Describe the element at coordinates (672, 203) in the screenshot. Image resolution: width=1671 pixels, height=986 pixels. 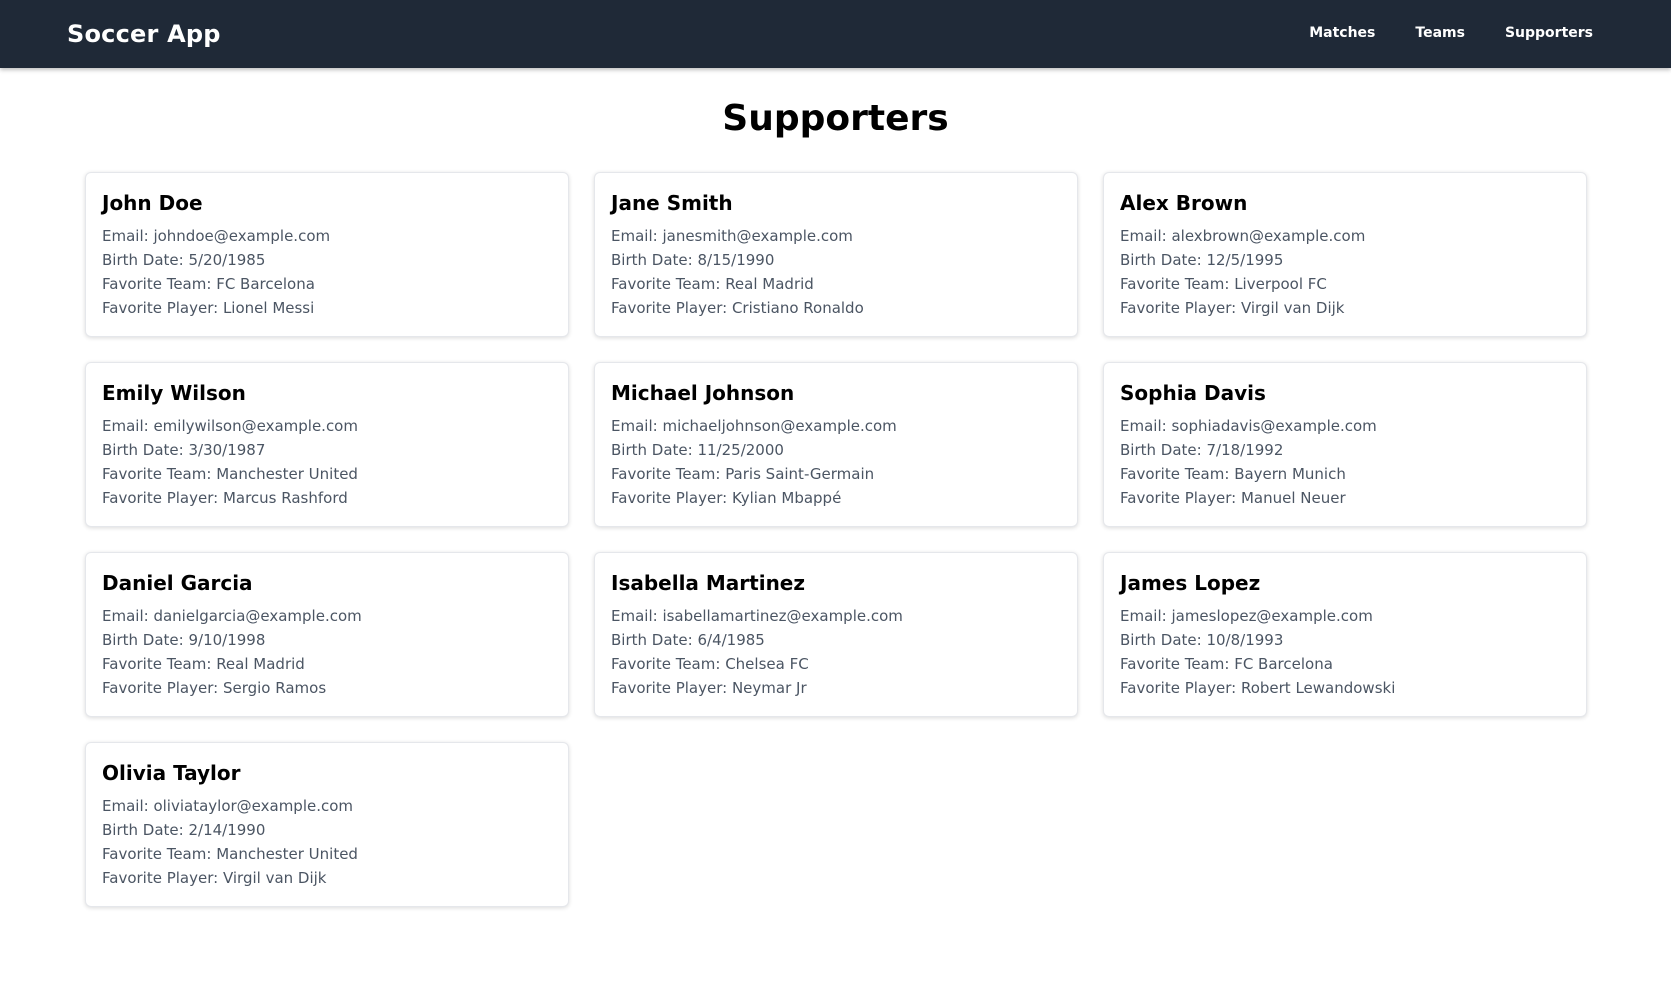
I see `supporter-name: Jane Smith` at that location.